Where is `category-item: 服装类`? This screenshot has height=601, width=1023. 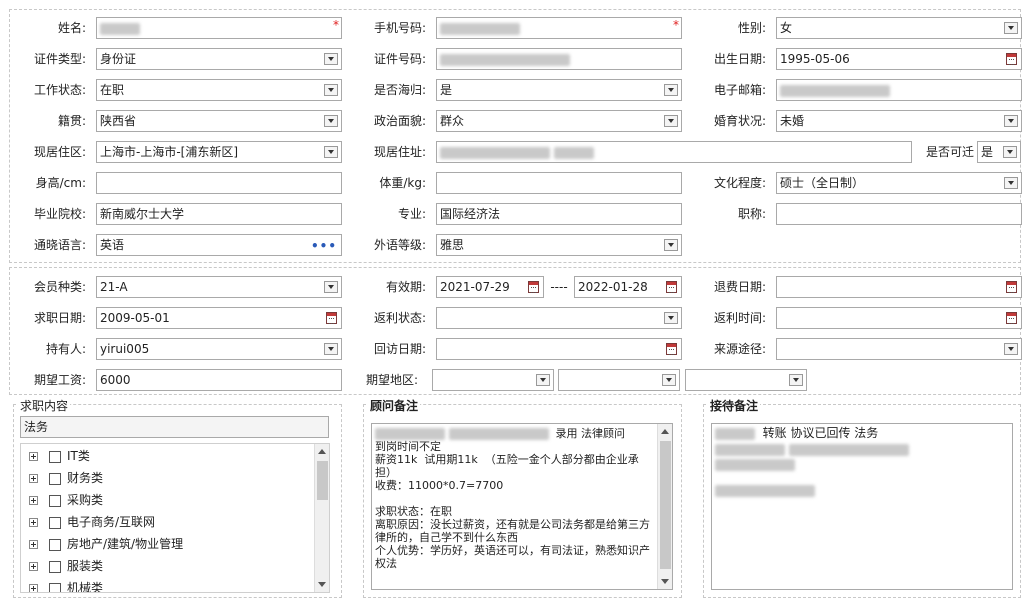
category-item: 服装类 is located at coordinates (66, 566).